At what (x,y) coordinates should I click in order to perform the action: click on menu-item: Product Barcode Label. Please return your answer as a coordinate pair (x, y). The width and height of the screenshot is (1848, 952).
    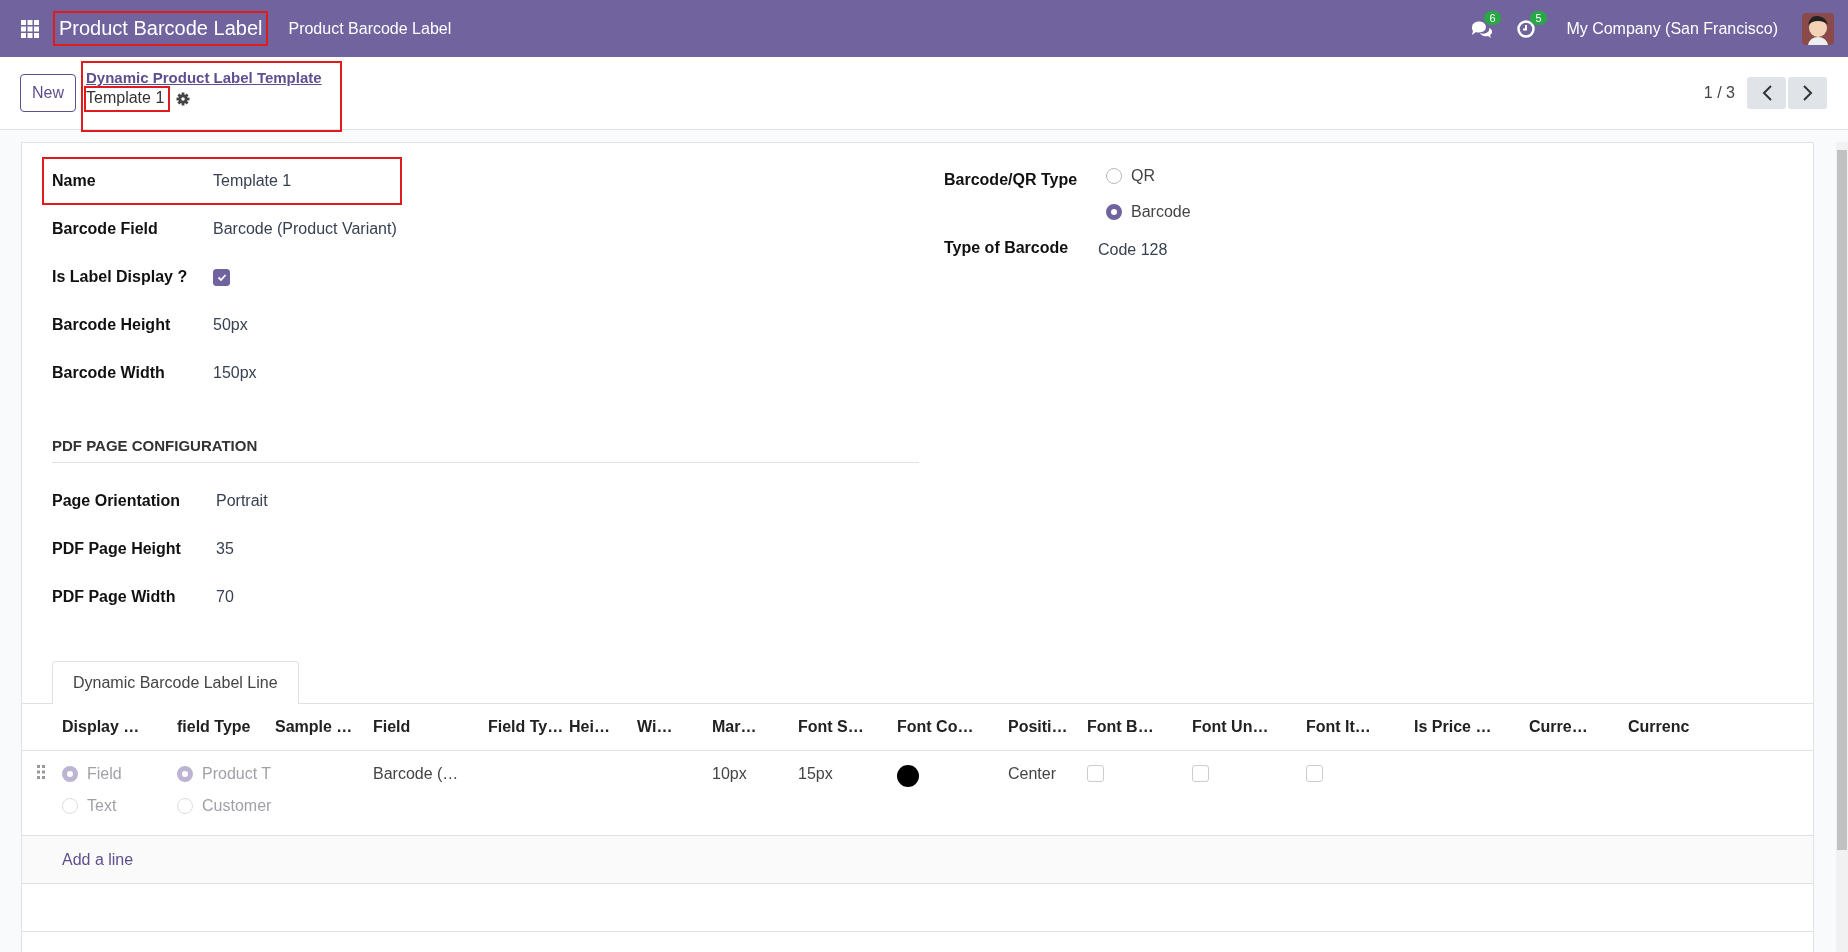
    Looking at the image, I should click on (370, 28).